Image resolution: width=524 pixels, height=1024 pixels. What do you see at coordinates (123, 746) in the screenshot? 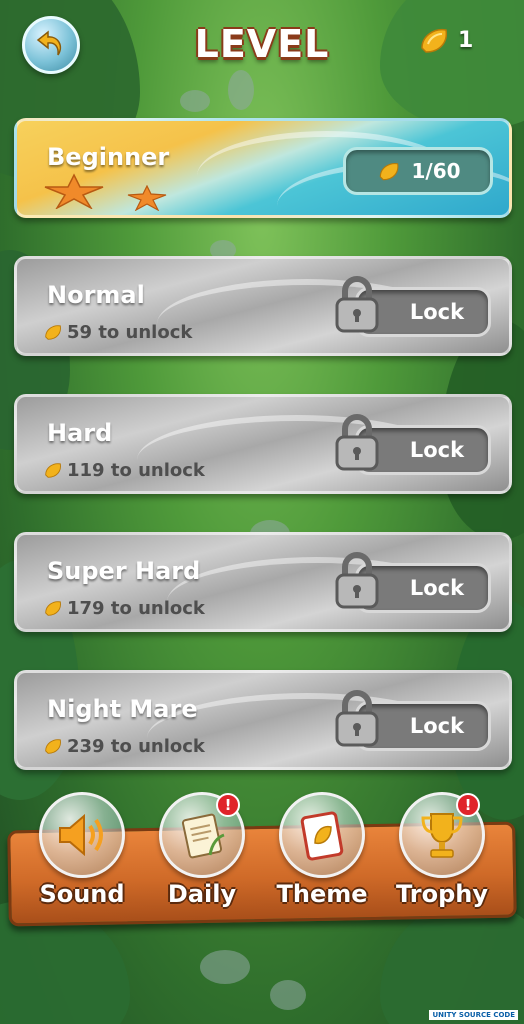
I see `unlock-cost: 239 to unlock` at bounding box center [123, 746].